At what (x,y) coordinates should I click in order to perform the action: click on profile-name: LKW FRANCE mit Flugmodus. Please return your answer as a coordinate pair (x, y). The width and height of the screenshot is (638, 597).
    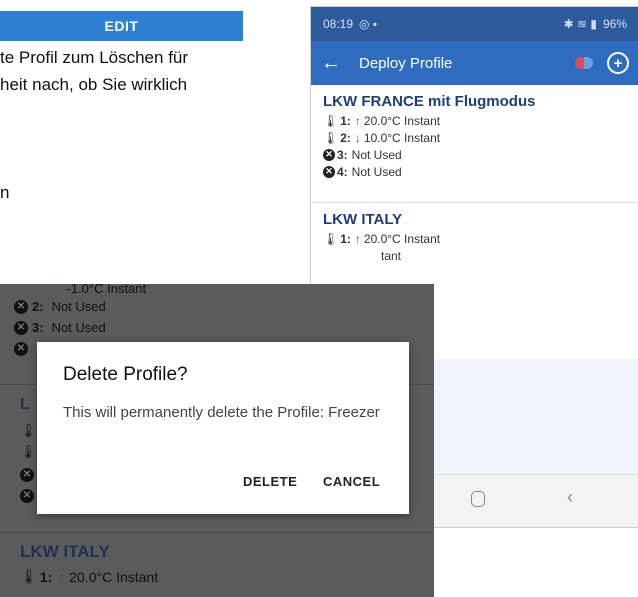
    Looking at the image, I should click on (429, 101).